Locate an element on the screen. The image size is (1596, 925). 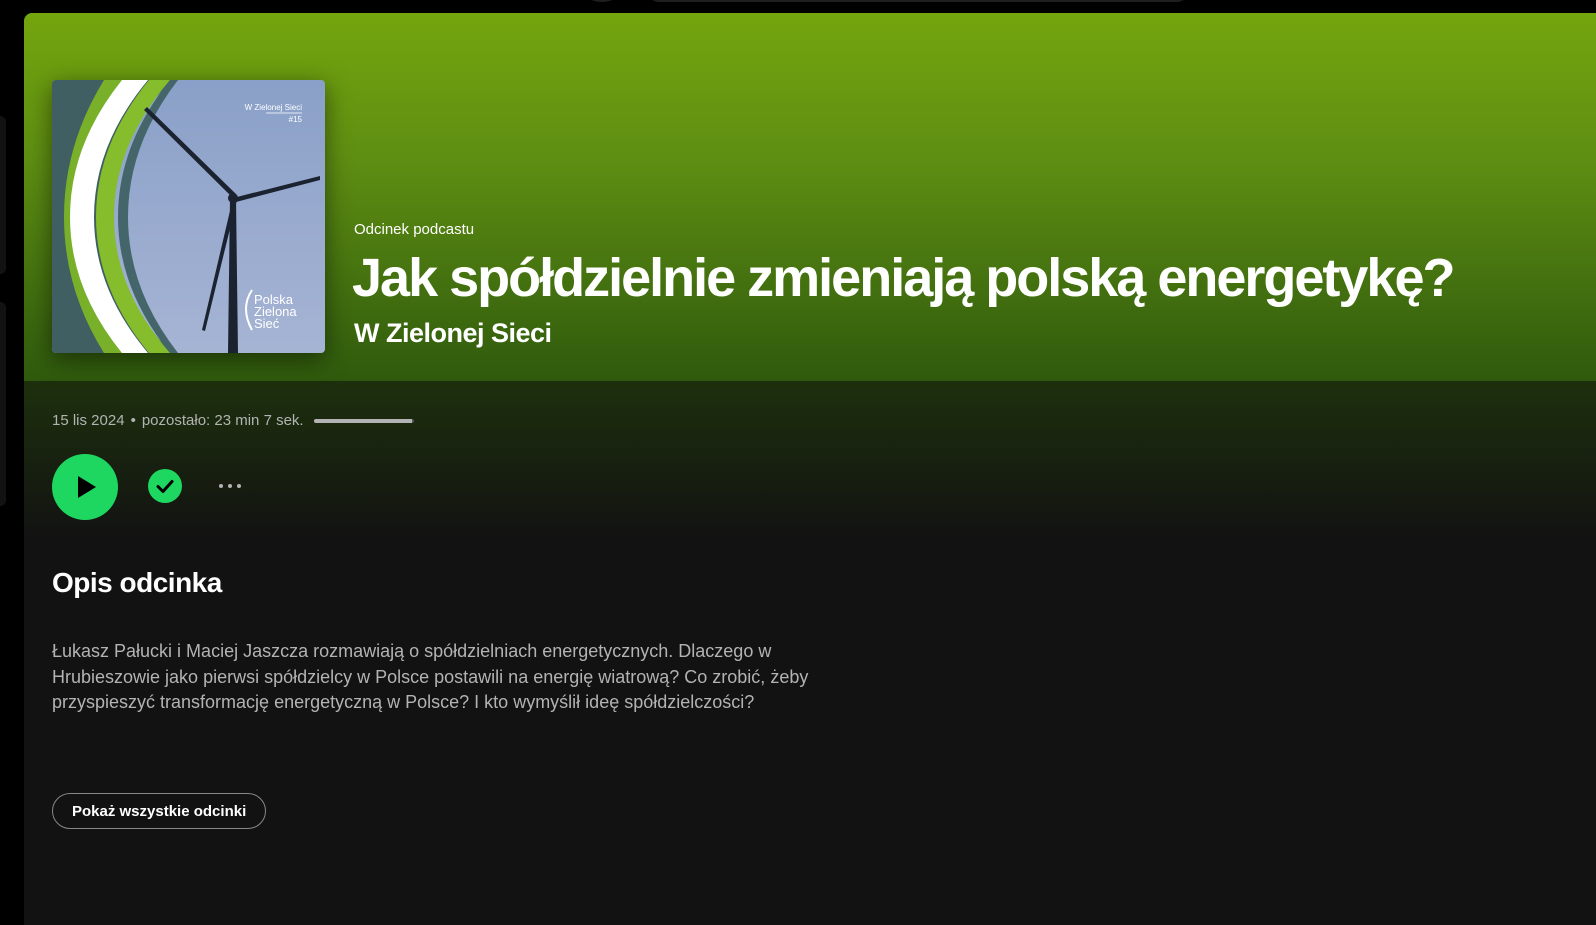
top-bar is located at coordinates (798, 6).